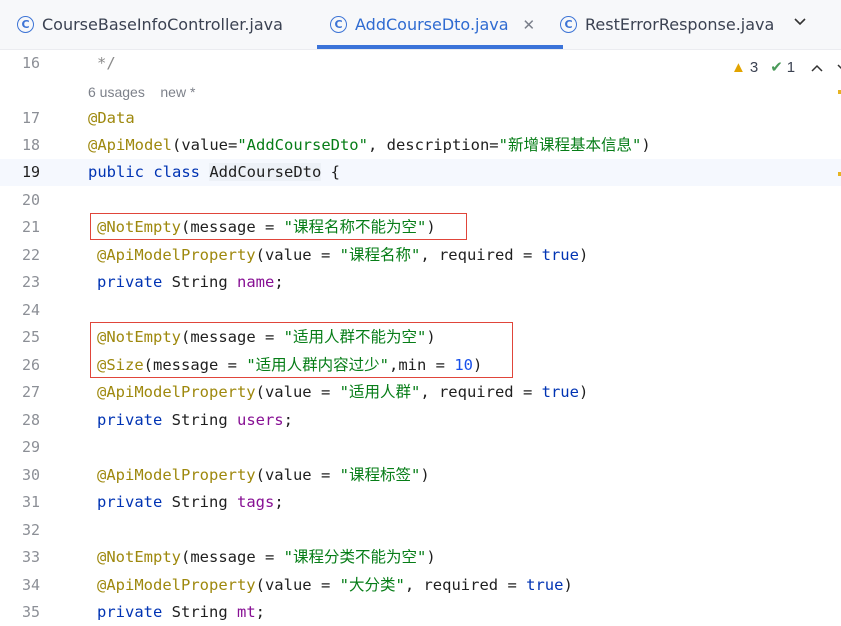 The height and width of the screenshot is (626, 841). What do you see at coordinates (738, 67) in the screenshot?
I see `warning-icon: ▲` at bounding box center [738, 67].